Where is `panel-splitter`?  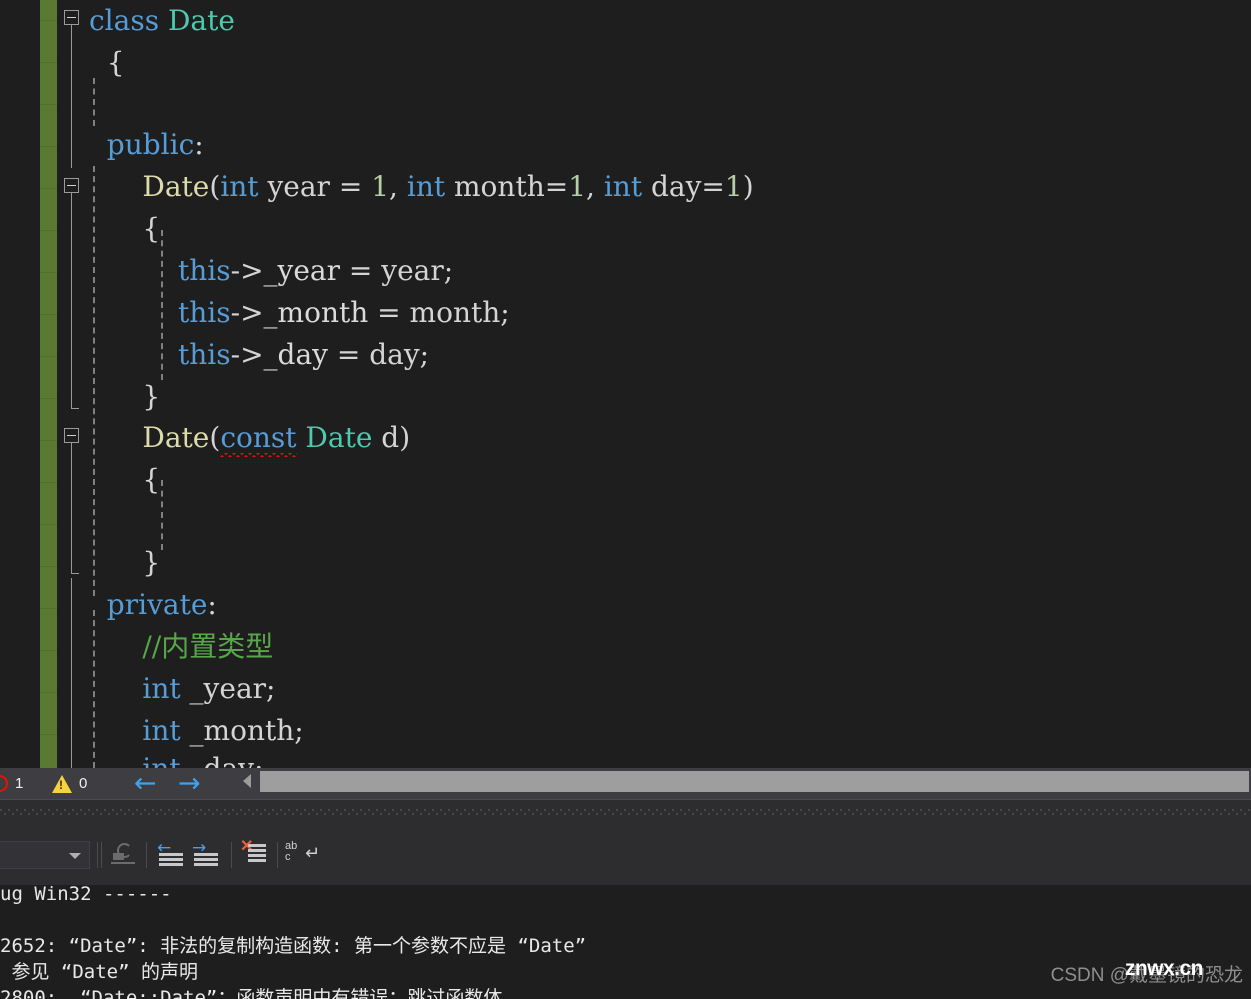 panel-splitter is located at coordinates (625, 815).